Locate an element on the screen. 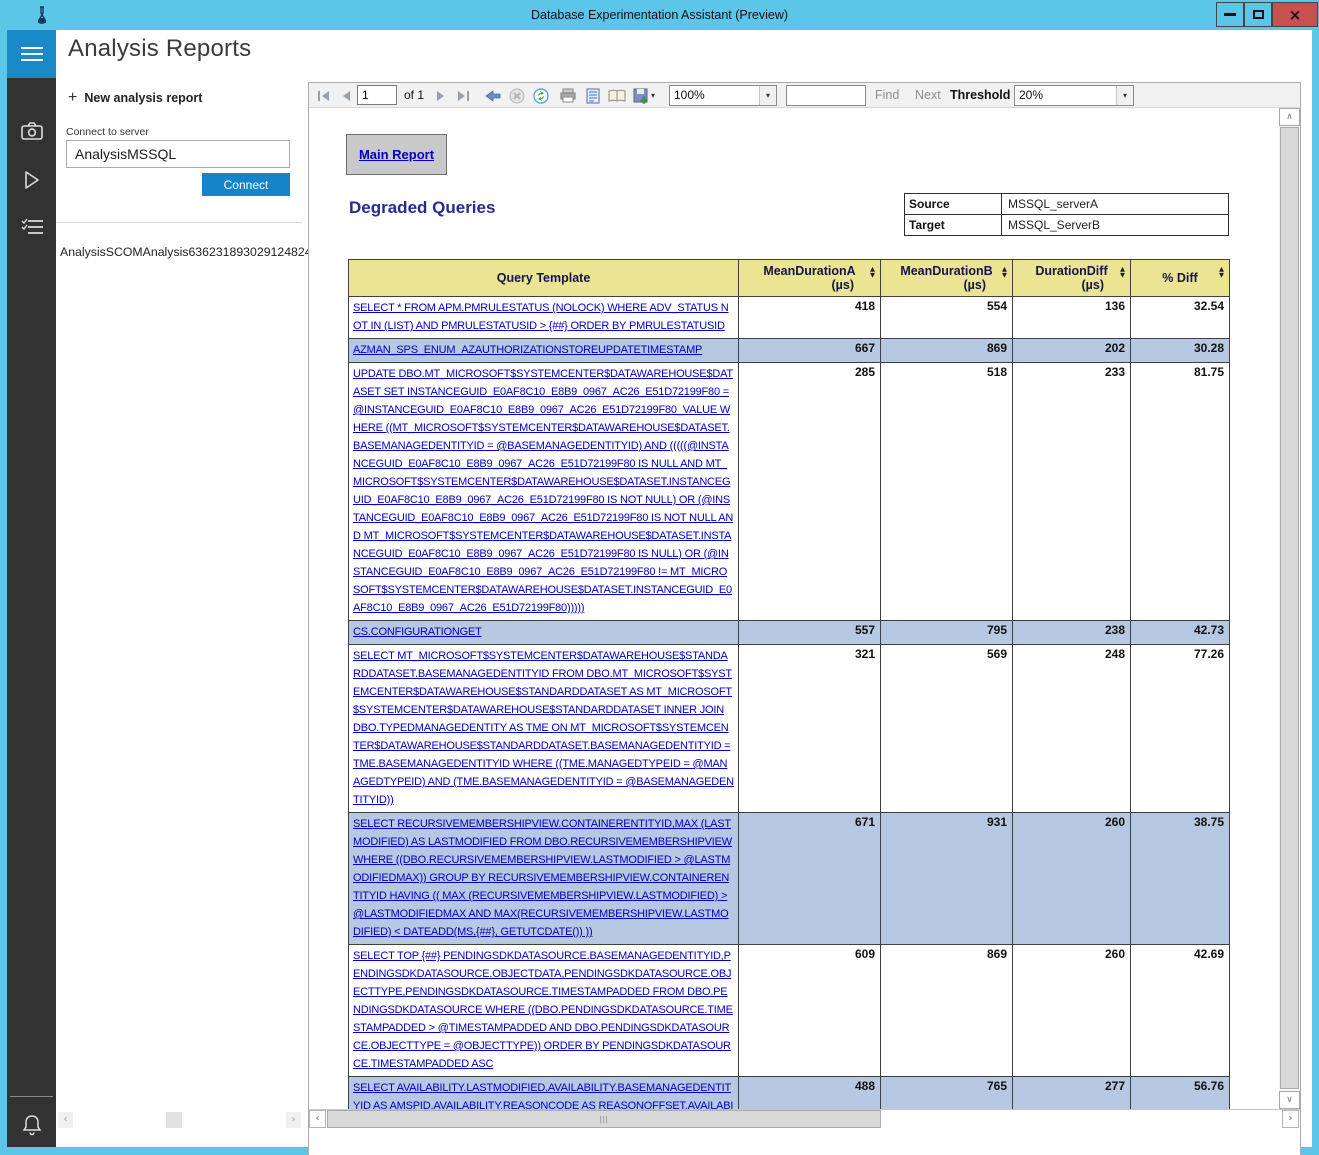 Image resolution: width=1319 pixels, height=1155 pixels. notifications-button is located at coordinates (31, 1125).